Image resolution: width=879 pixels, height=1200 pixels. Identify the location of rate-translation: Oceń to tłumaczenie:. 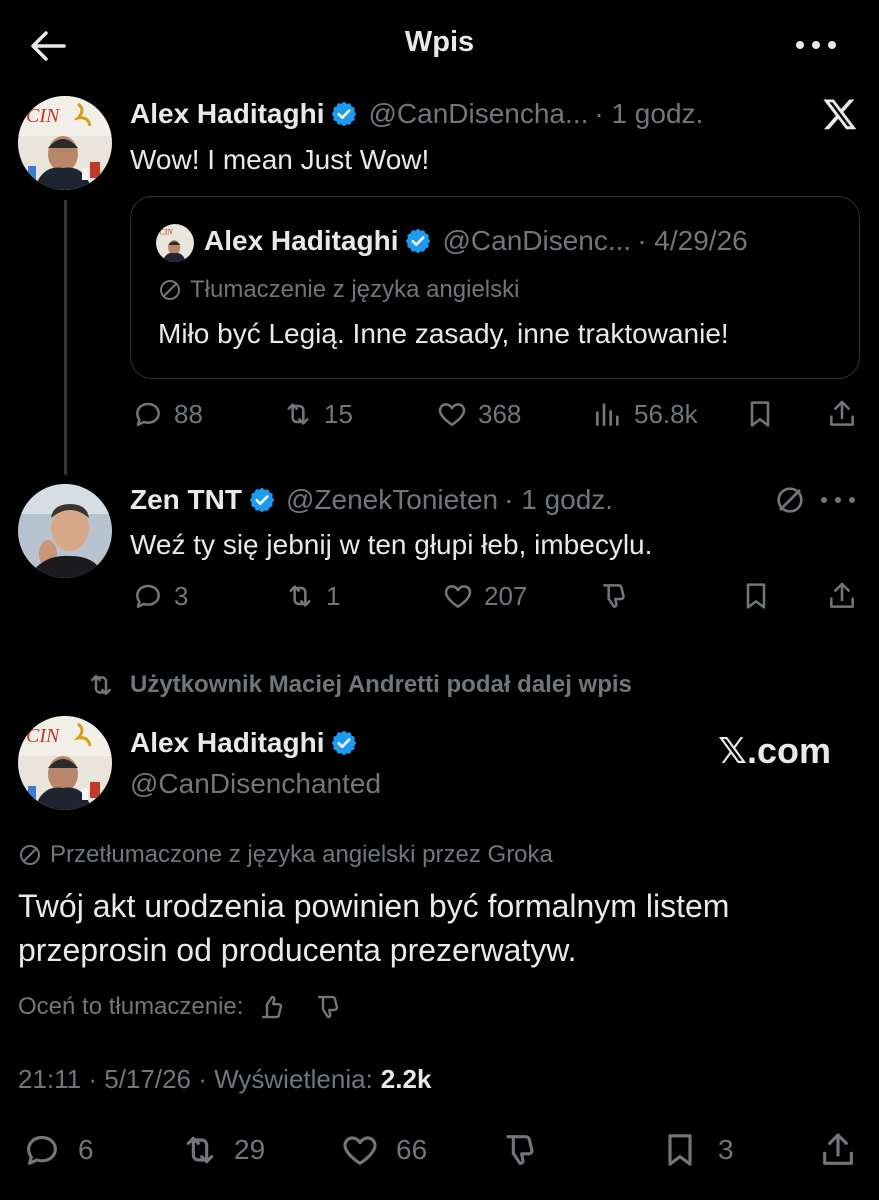
(180, 1007).